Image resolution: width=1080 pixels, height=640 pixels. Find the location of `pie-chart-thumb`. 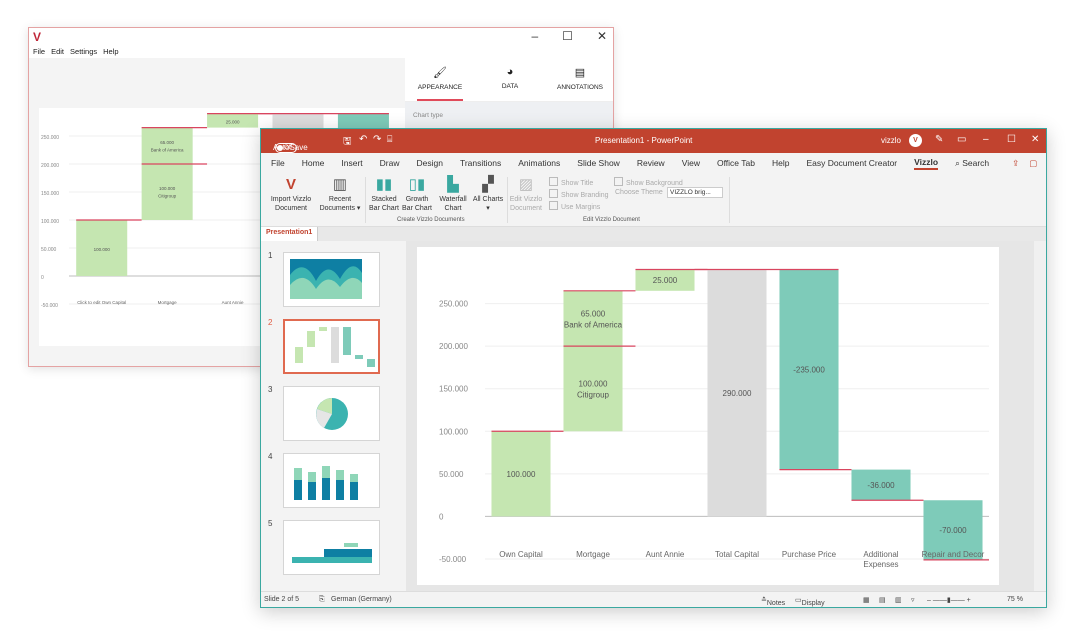

pie-chart-thumb is located at coordinates (332, 414).